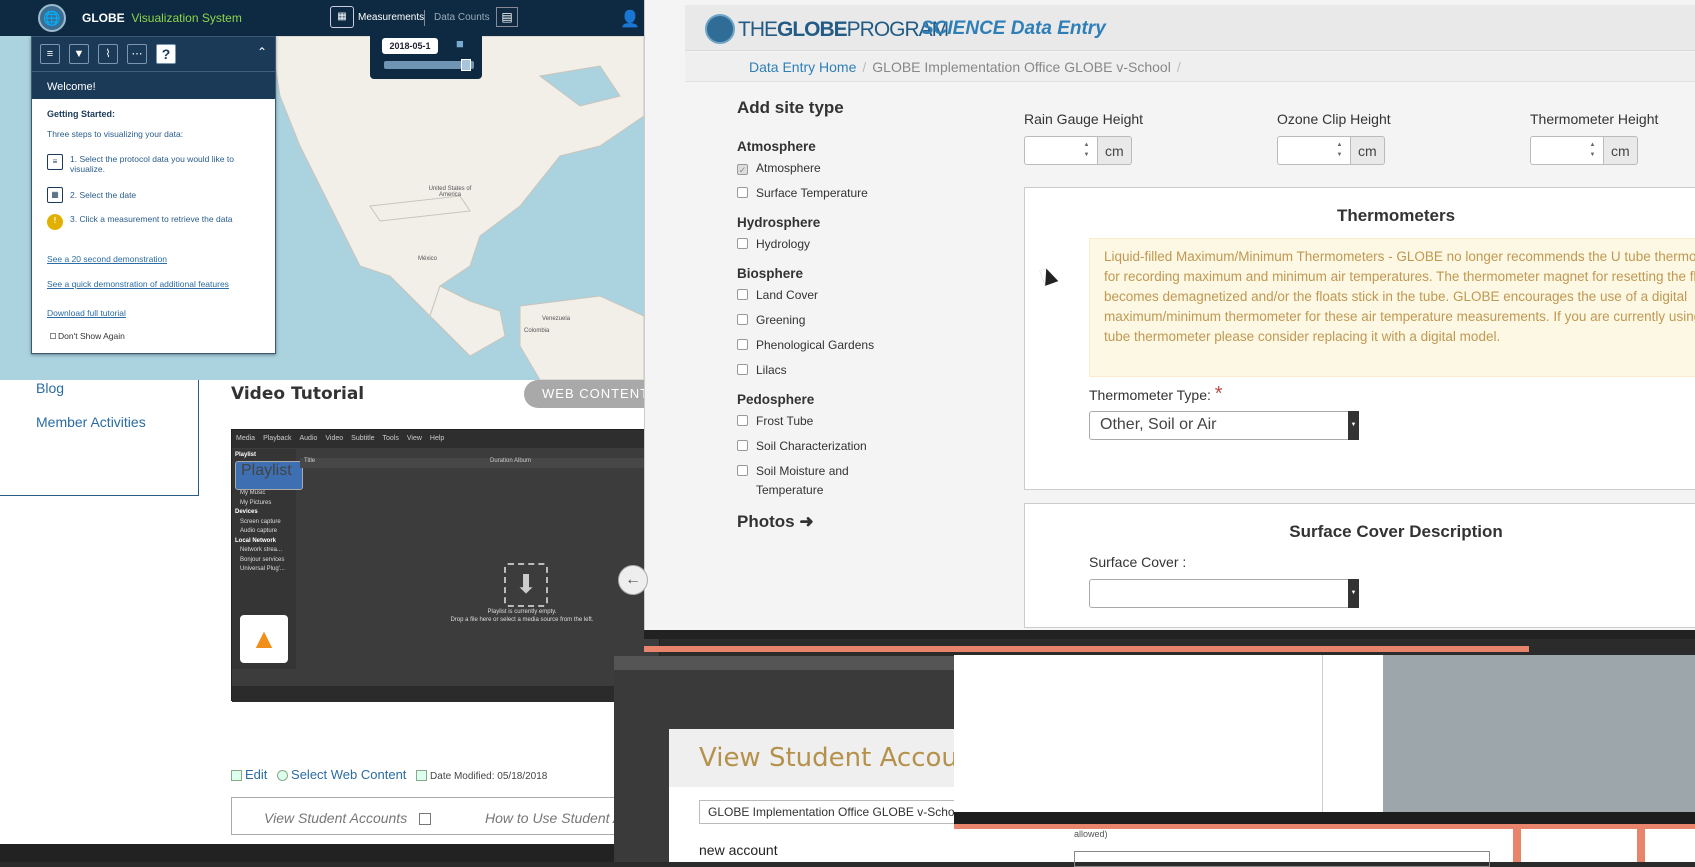  Describe the element at coordinates (784, 663) in the screenshot. I see `browser-toolbar` at that location.